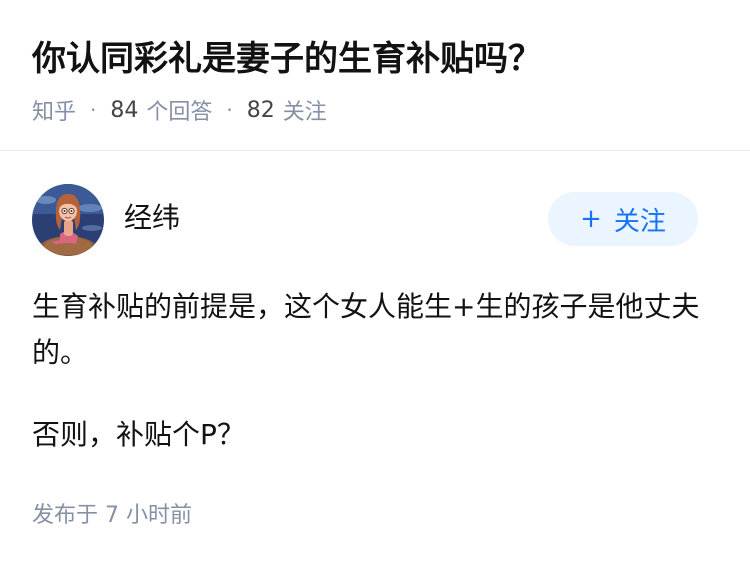 The width and height of the screenshot is (750, 566). I want to click on avatar-illustration-icon, so click(68, 220).